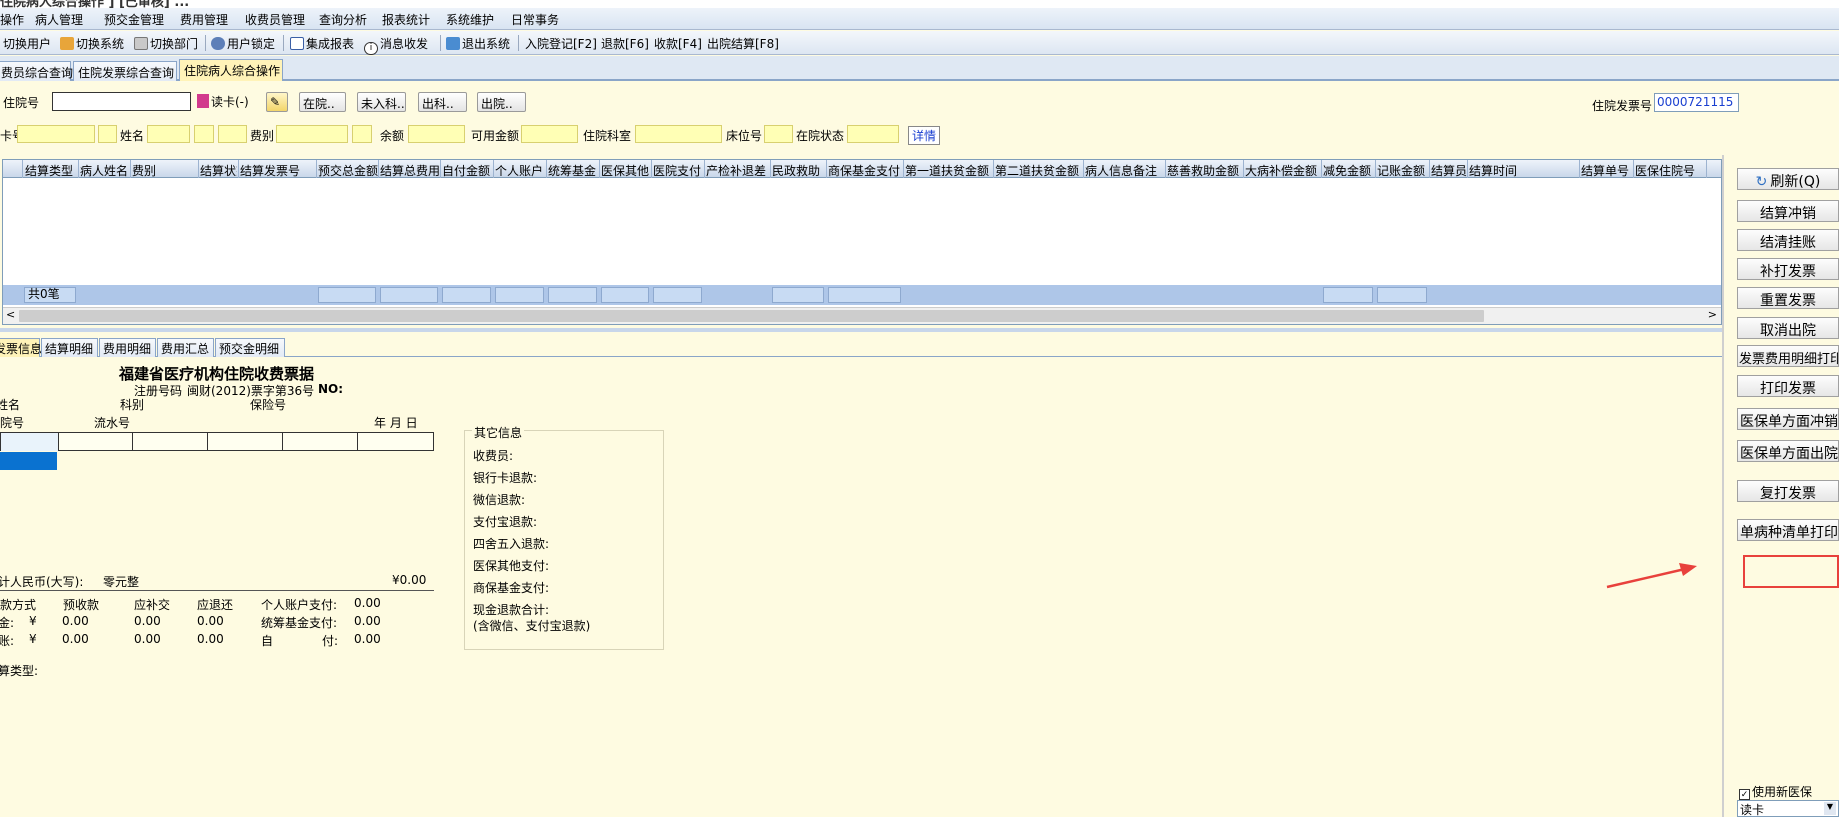 The width and height of the screenshot is (1839, 817). What do you see at coordinates (69, 347) in the screenshot?
I see `tab-settle-detail: 结算明细` at bounding box center [69, 347].